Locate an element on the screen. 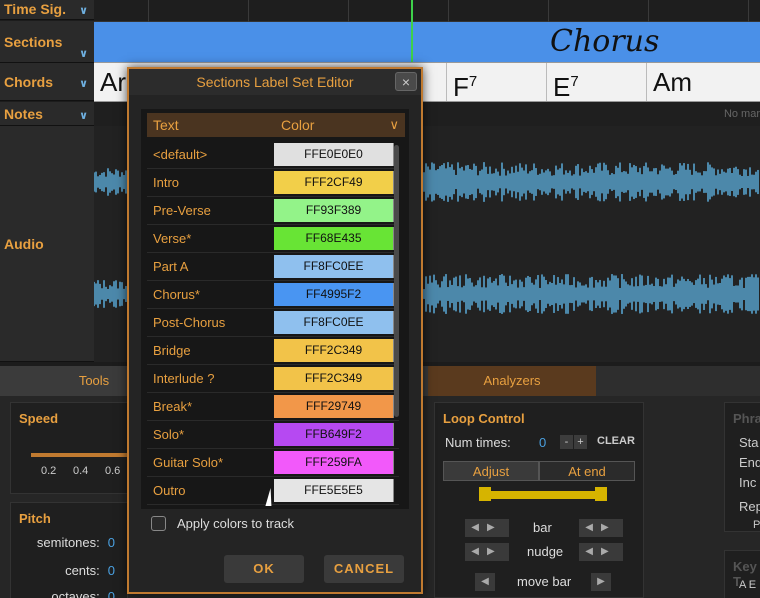 The image size is (760, 598). sections-track: Chorus is located at coordinates (427, 42).